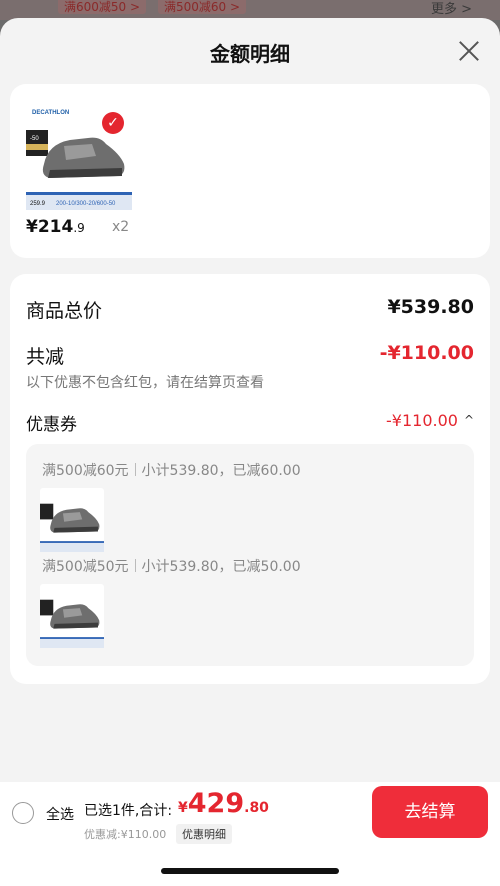 The image size is (500, 886). What do you see at coordinates (79, 228) in the screenshot?
I see `price-dec: .9` at bounding box center [79, 228].